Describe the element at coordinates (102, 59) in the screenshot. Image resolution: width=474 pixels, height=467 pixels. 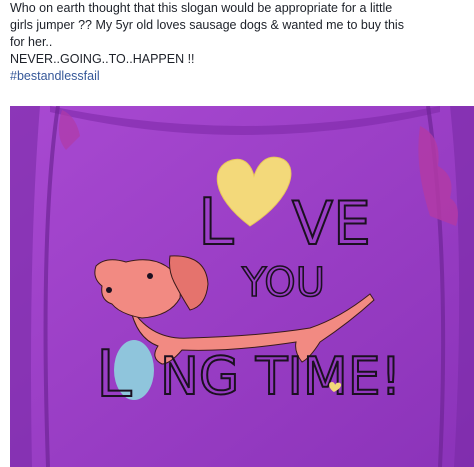
I see `post-text-line-4: NEVER..GOING..TO..HAPPEN !!` at that location.